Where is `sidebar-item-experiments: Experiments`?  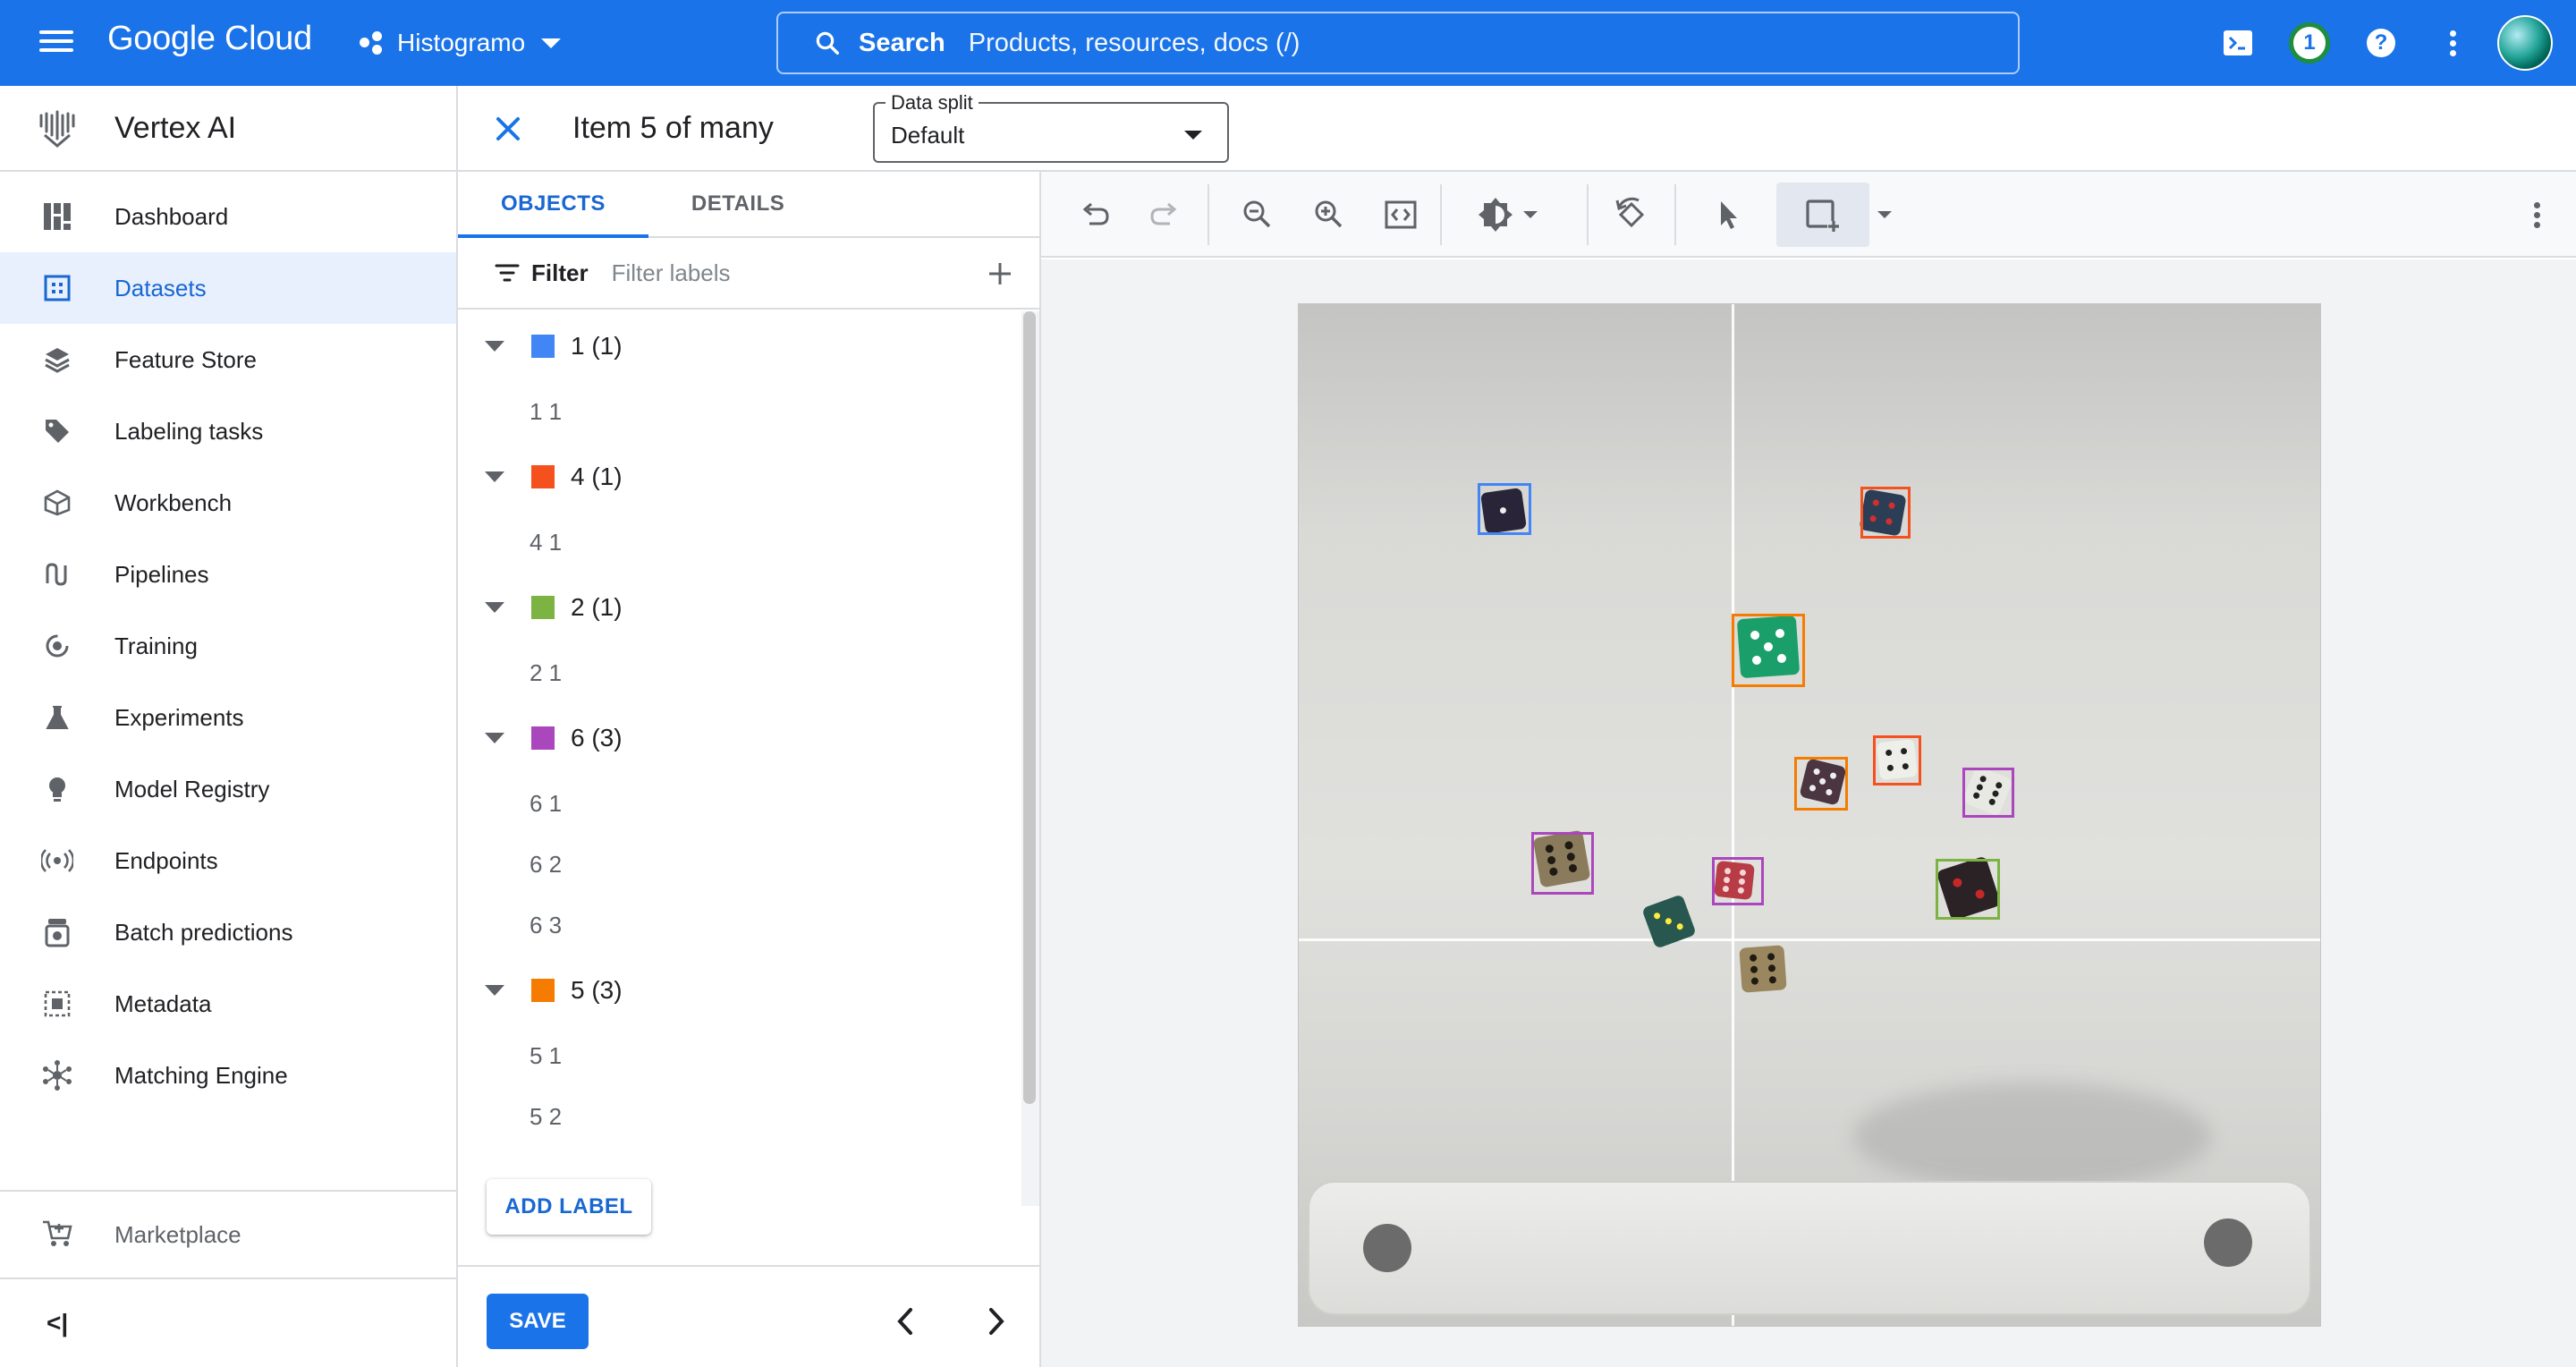 sidebar-item-experiments: Experiments is located at coordinates (228, 717).